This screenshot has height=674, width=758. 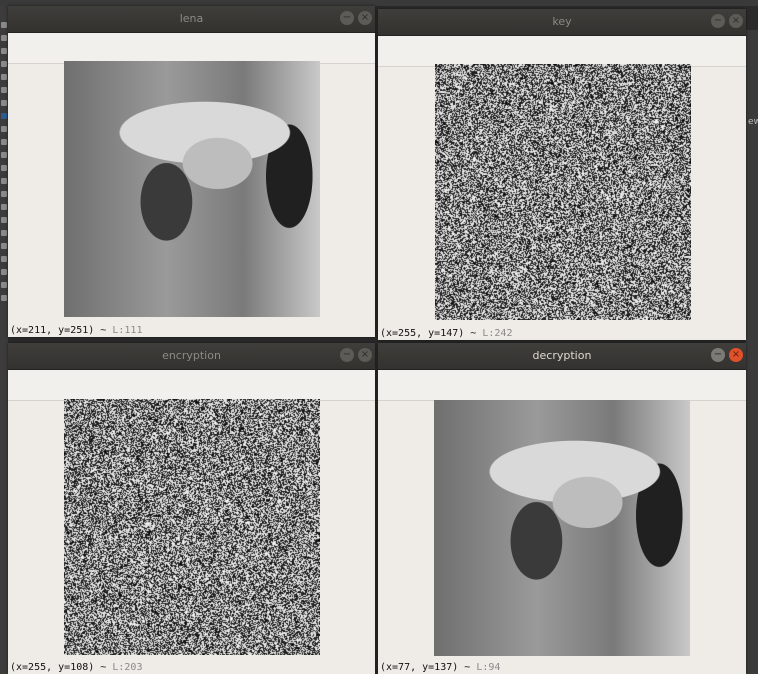 What do you see at coordinates (127, 330) in the screenshot?
I see `status-luminance: L:111` at bounding box center [127, 330].